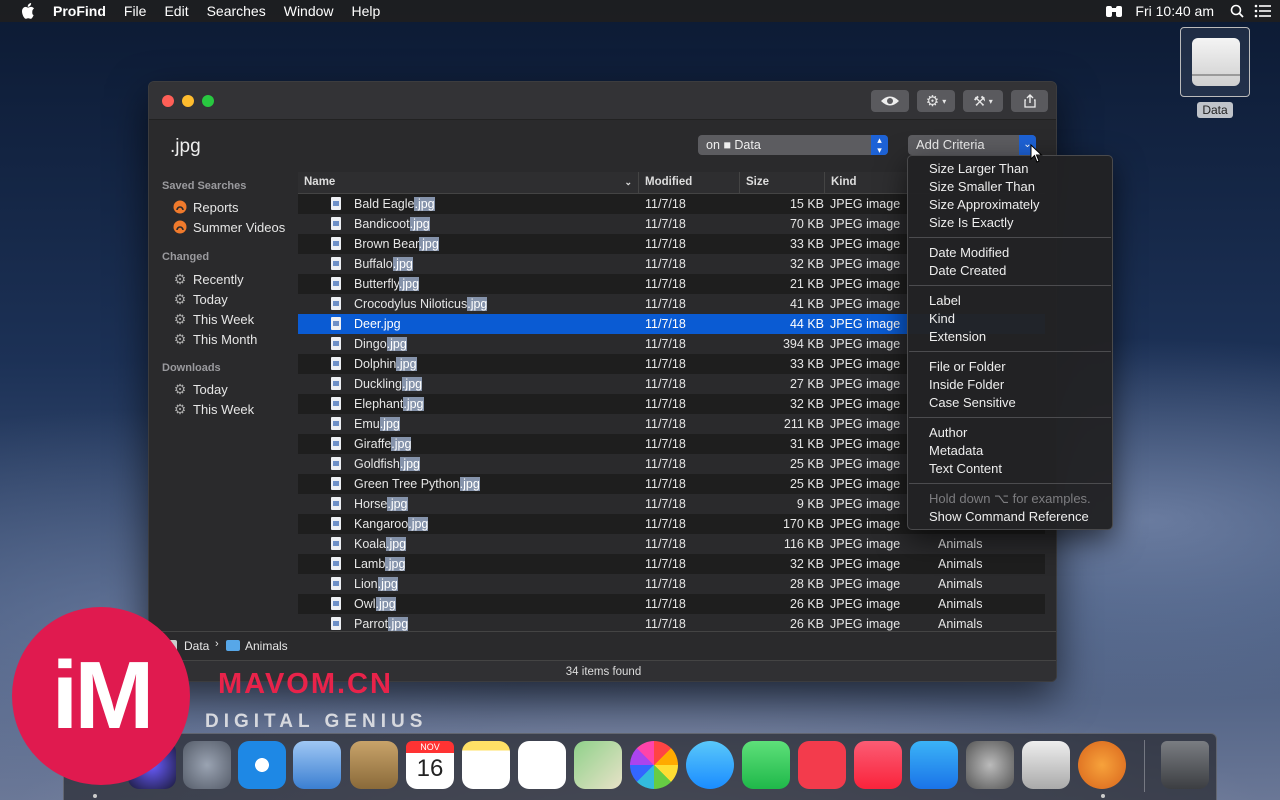  I want to click on sidebar-item-today: ⚙ Today, so click(200, 299).